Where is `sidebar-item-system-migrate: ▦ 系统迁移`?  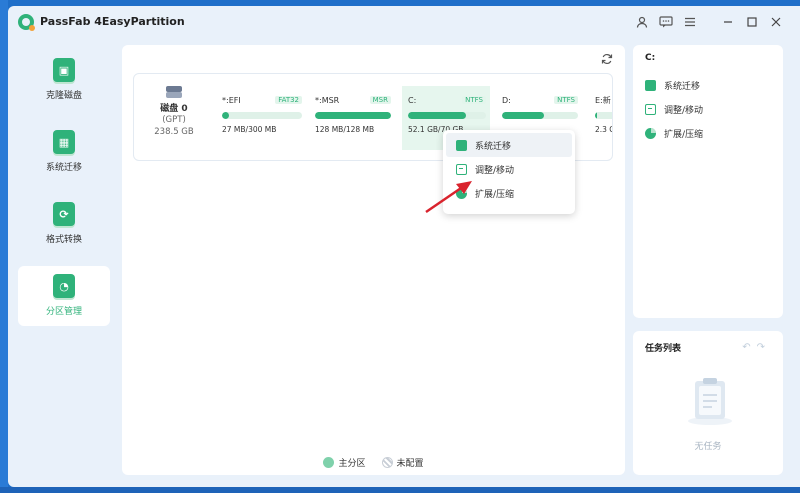 sidebar-item-system-migrate: ▦ 系统迁移 is located at coordinates (64, 152).